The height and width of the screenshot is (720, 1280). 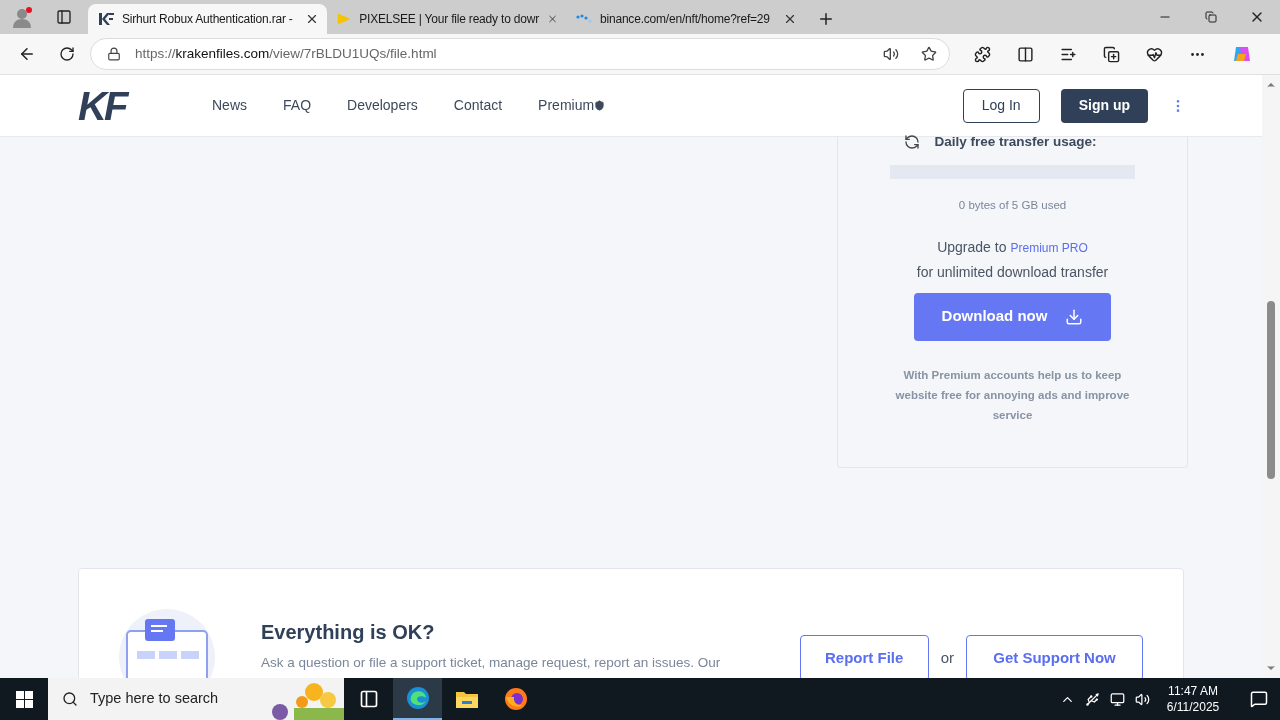 I want to click on refresh-icon, so click(x=67, y=54).